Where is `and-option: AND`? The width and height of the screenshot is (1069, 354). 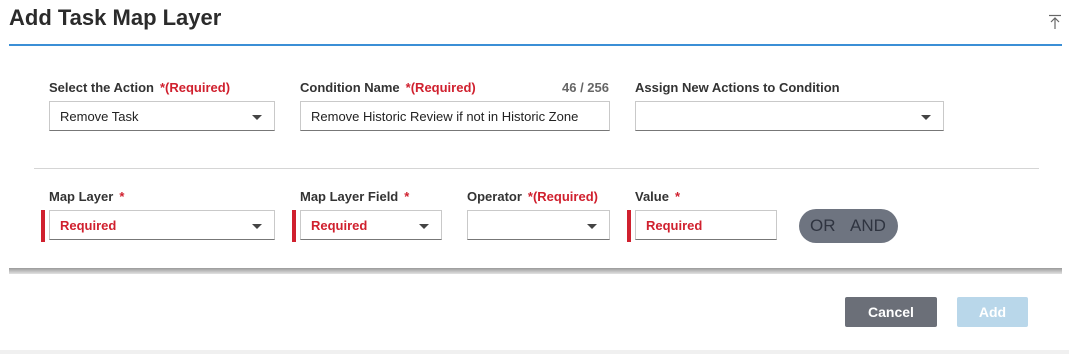 and-option: AND is located at coordinates (868, 226).